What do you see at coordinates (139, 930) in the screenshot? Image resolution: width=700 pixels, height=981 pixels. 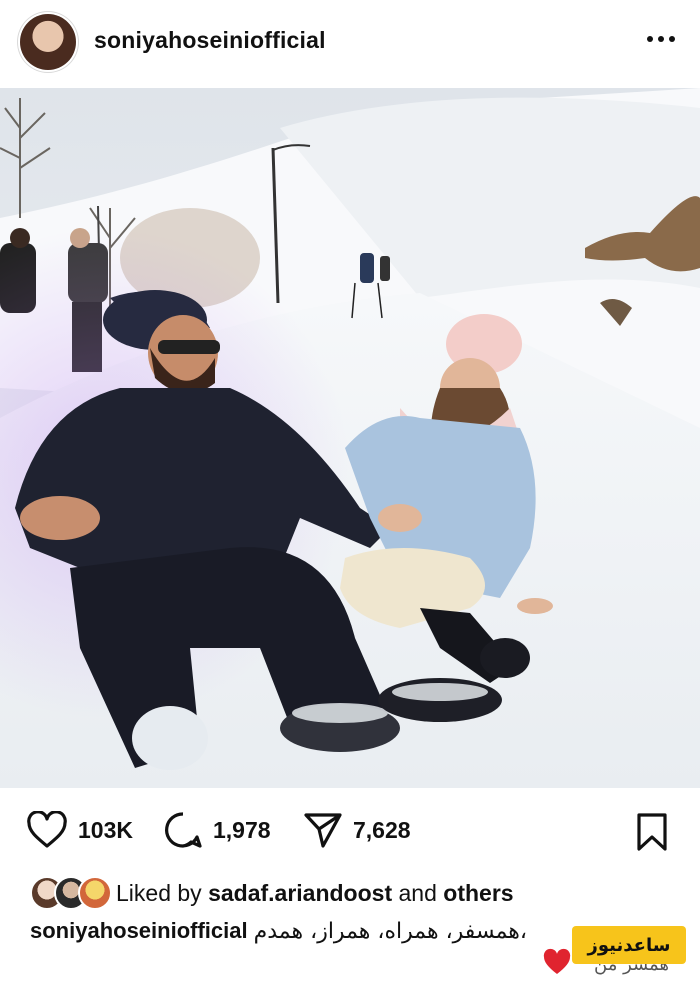 I see `caption-username: soniyahoseiniofficial` at bounding box center [139, 930].